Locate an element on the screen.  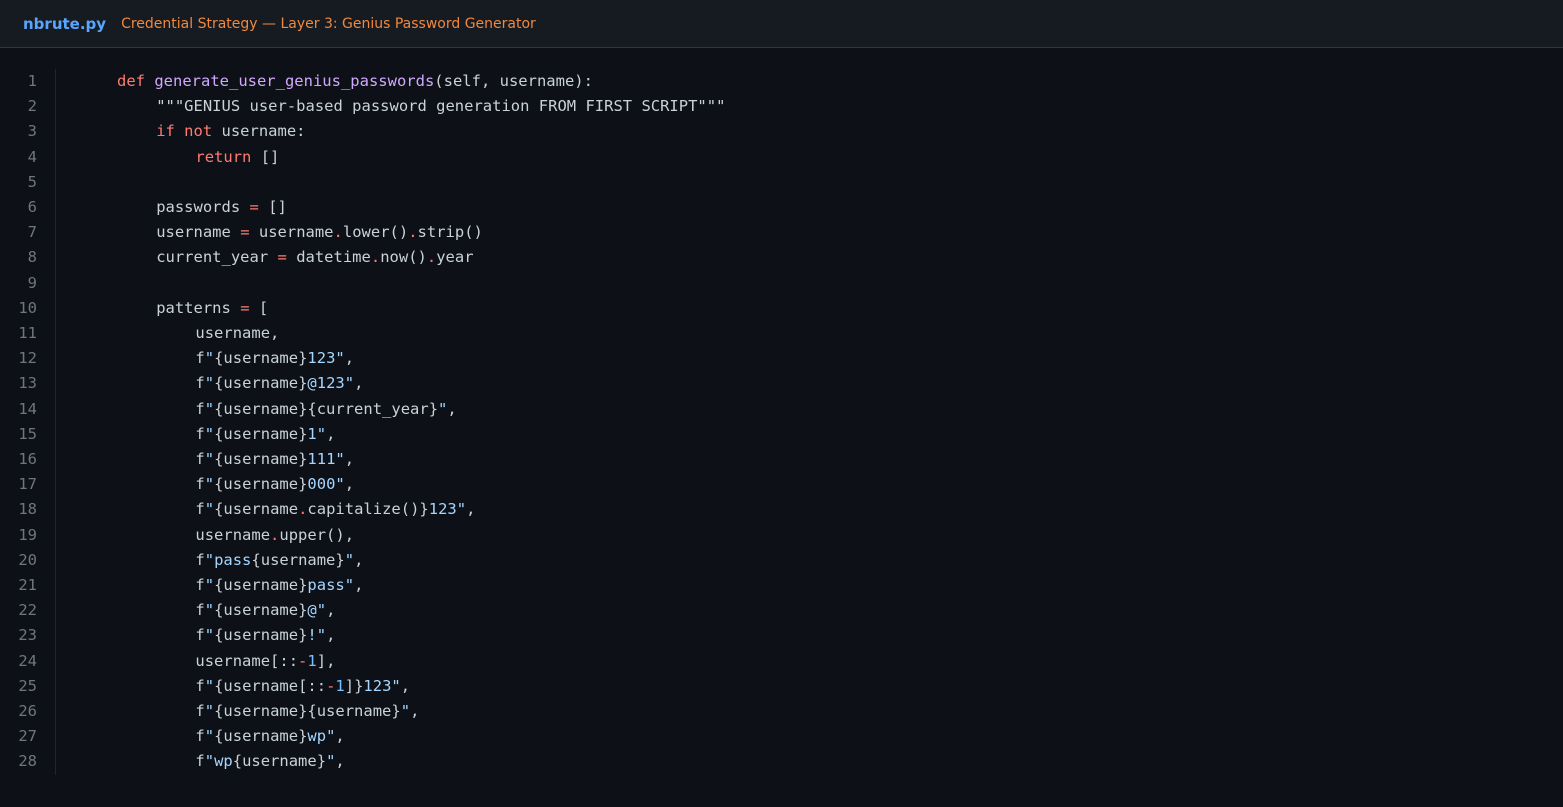
code-line: 14 f"{username}{current_year}", is located at coordinates (781, 409).